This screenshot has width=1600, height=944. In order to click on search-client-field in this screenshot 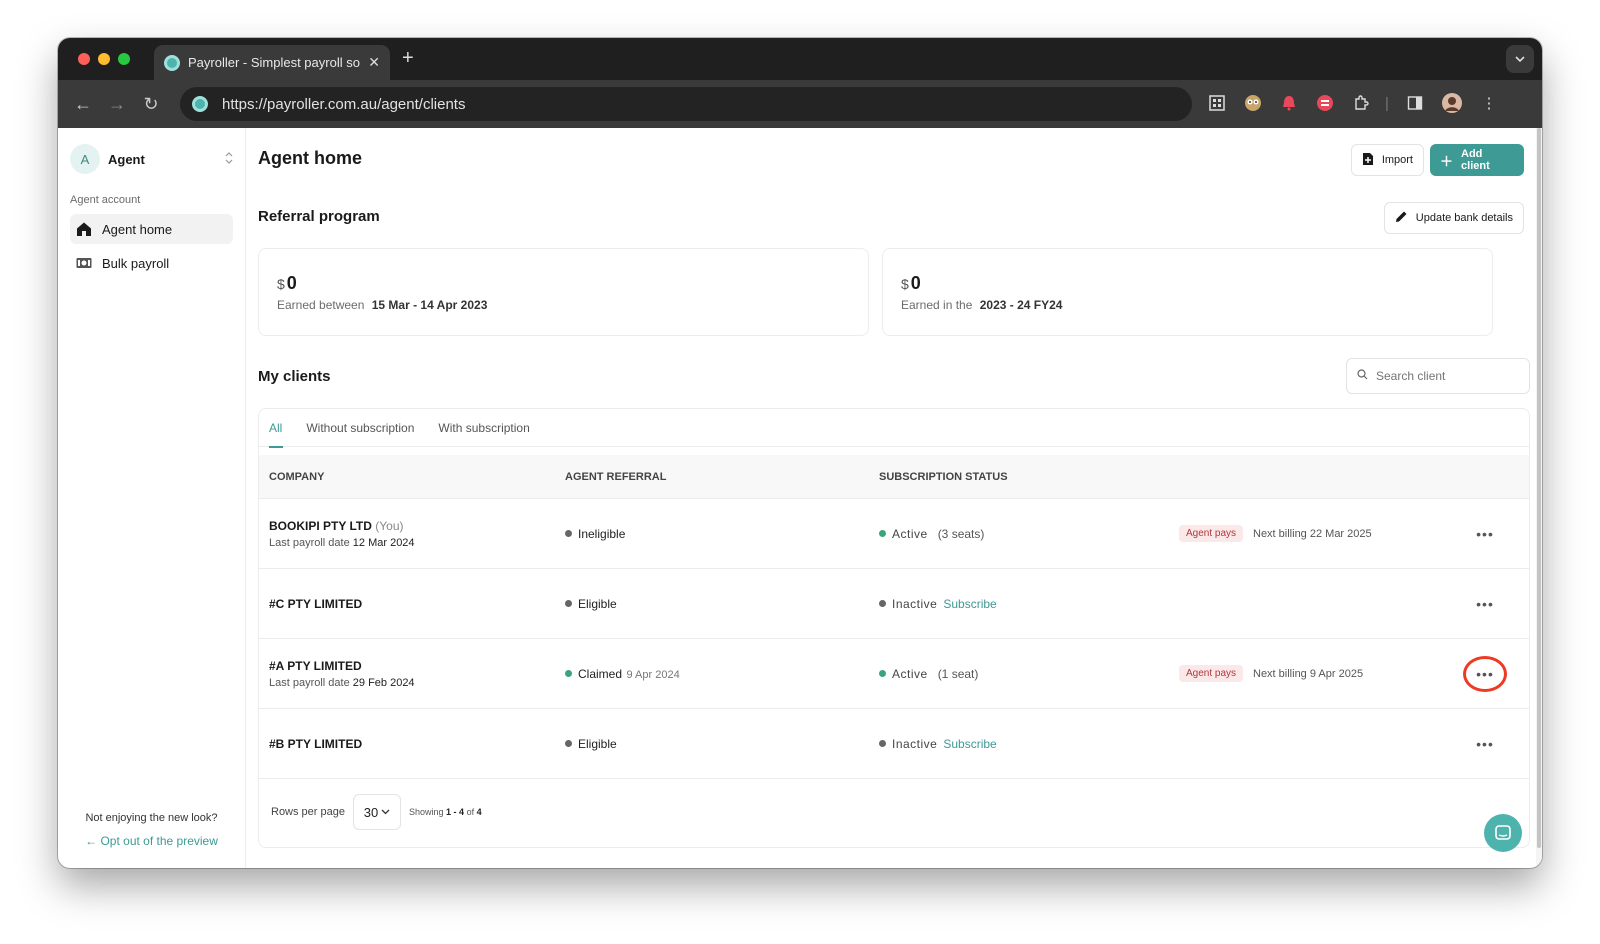, I will do `click(1438, 376)`.